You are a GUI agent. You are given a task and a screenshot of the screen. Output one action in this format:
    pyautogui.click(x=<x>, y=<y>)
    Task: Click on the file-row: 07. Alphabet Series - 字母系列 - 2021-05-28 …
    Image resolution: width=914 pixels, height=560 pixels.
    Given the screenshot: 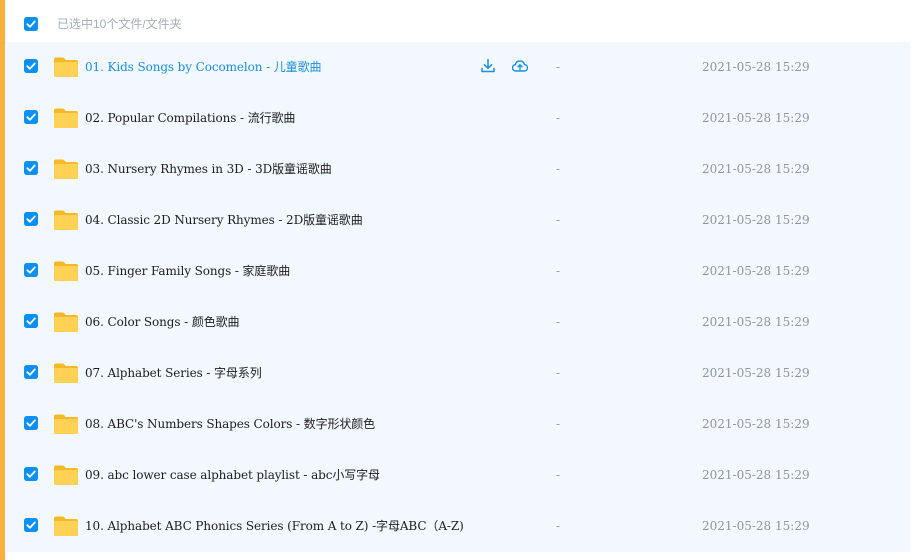 What is the action you would take?
    pyautogui.click(x=457, y=373)
    